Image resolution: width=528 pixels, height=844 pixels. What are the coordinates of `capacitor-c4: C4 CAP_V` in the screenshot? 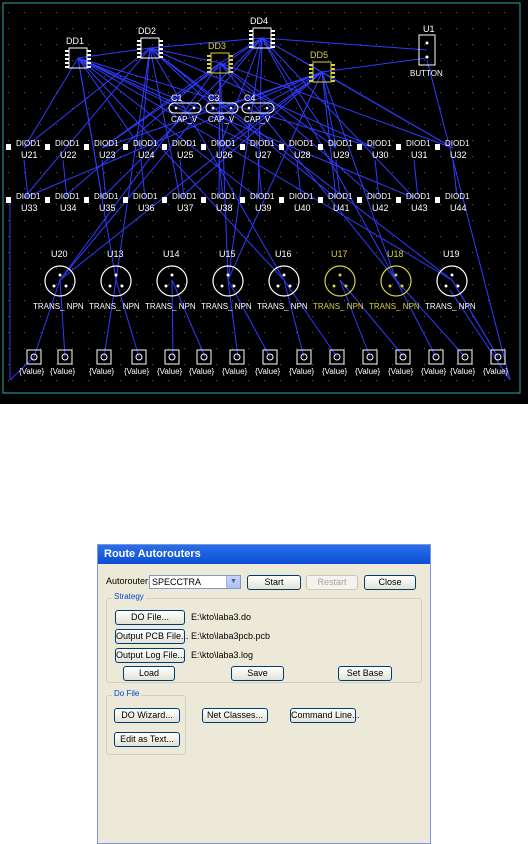 It's located at (258, 108).